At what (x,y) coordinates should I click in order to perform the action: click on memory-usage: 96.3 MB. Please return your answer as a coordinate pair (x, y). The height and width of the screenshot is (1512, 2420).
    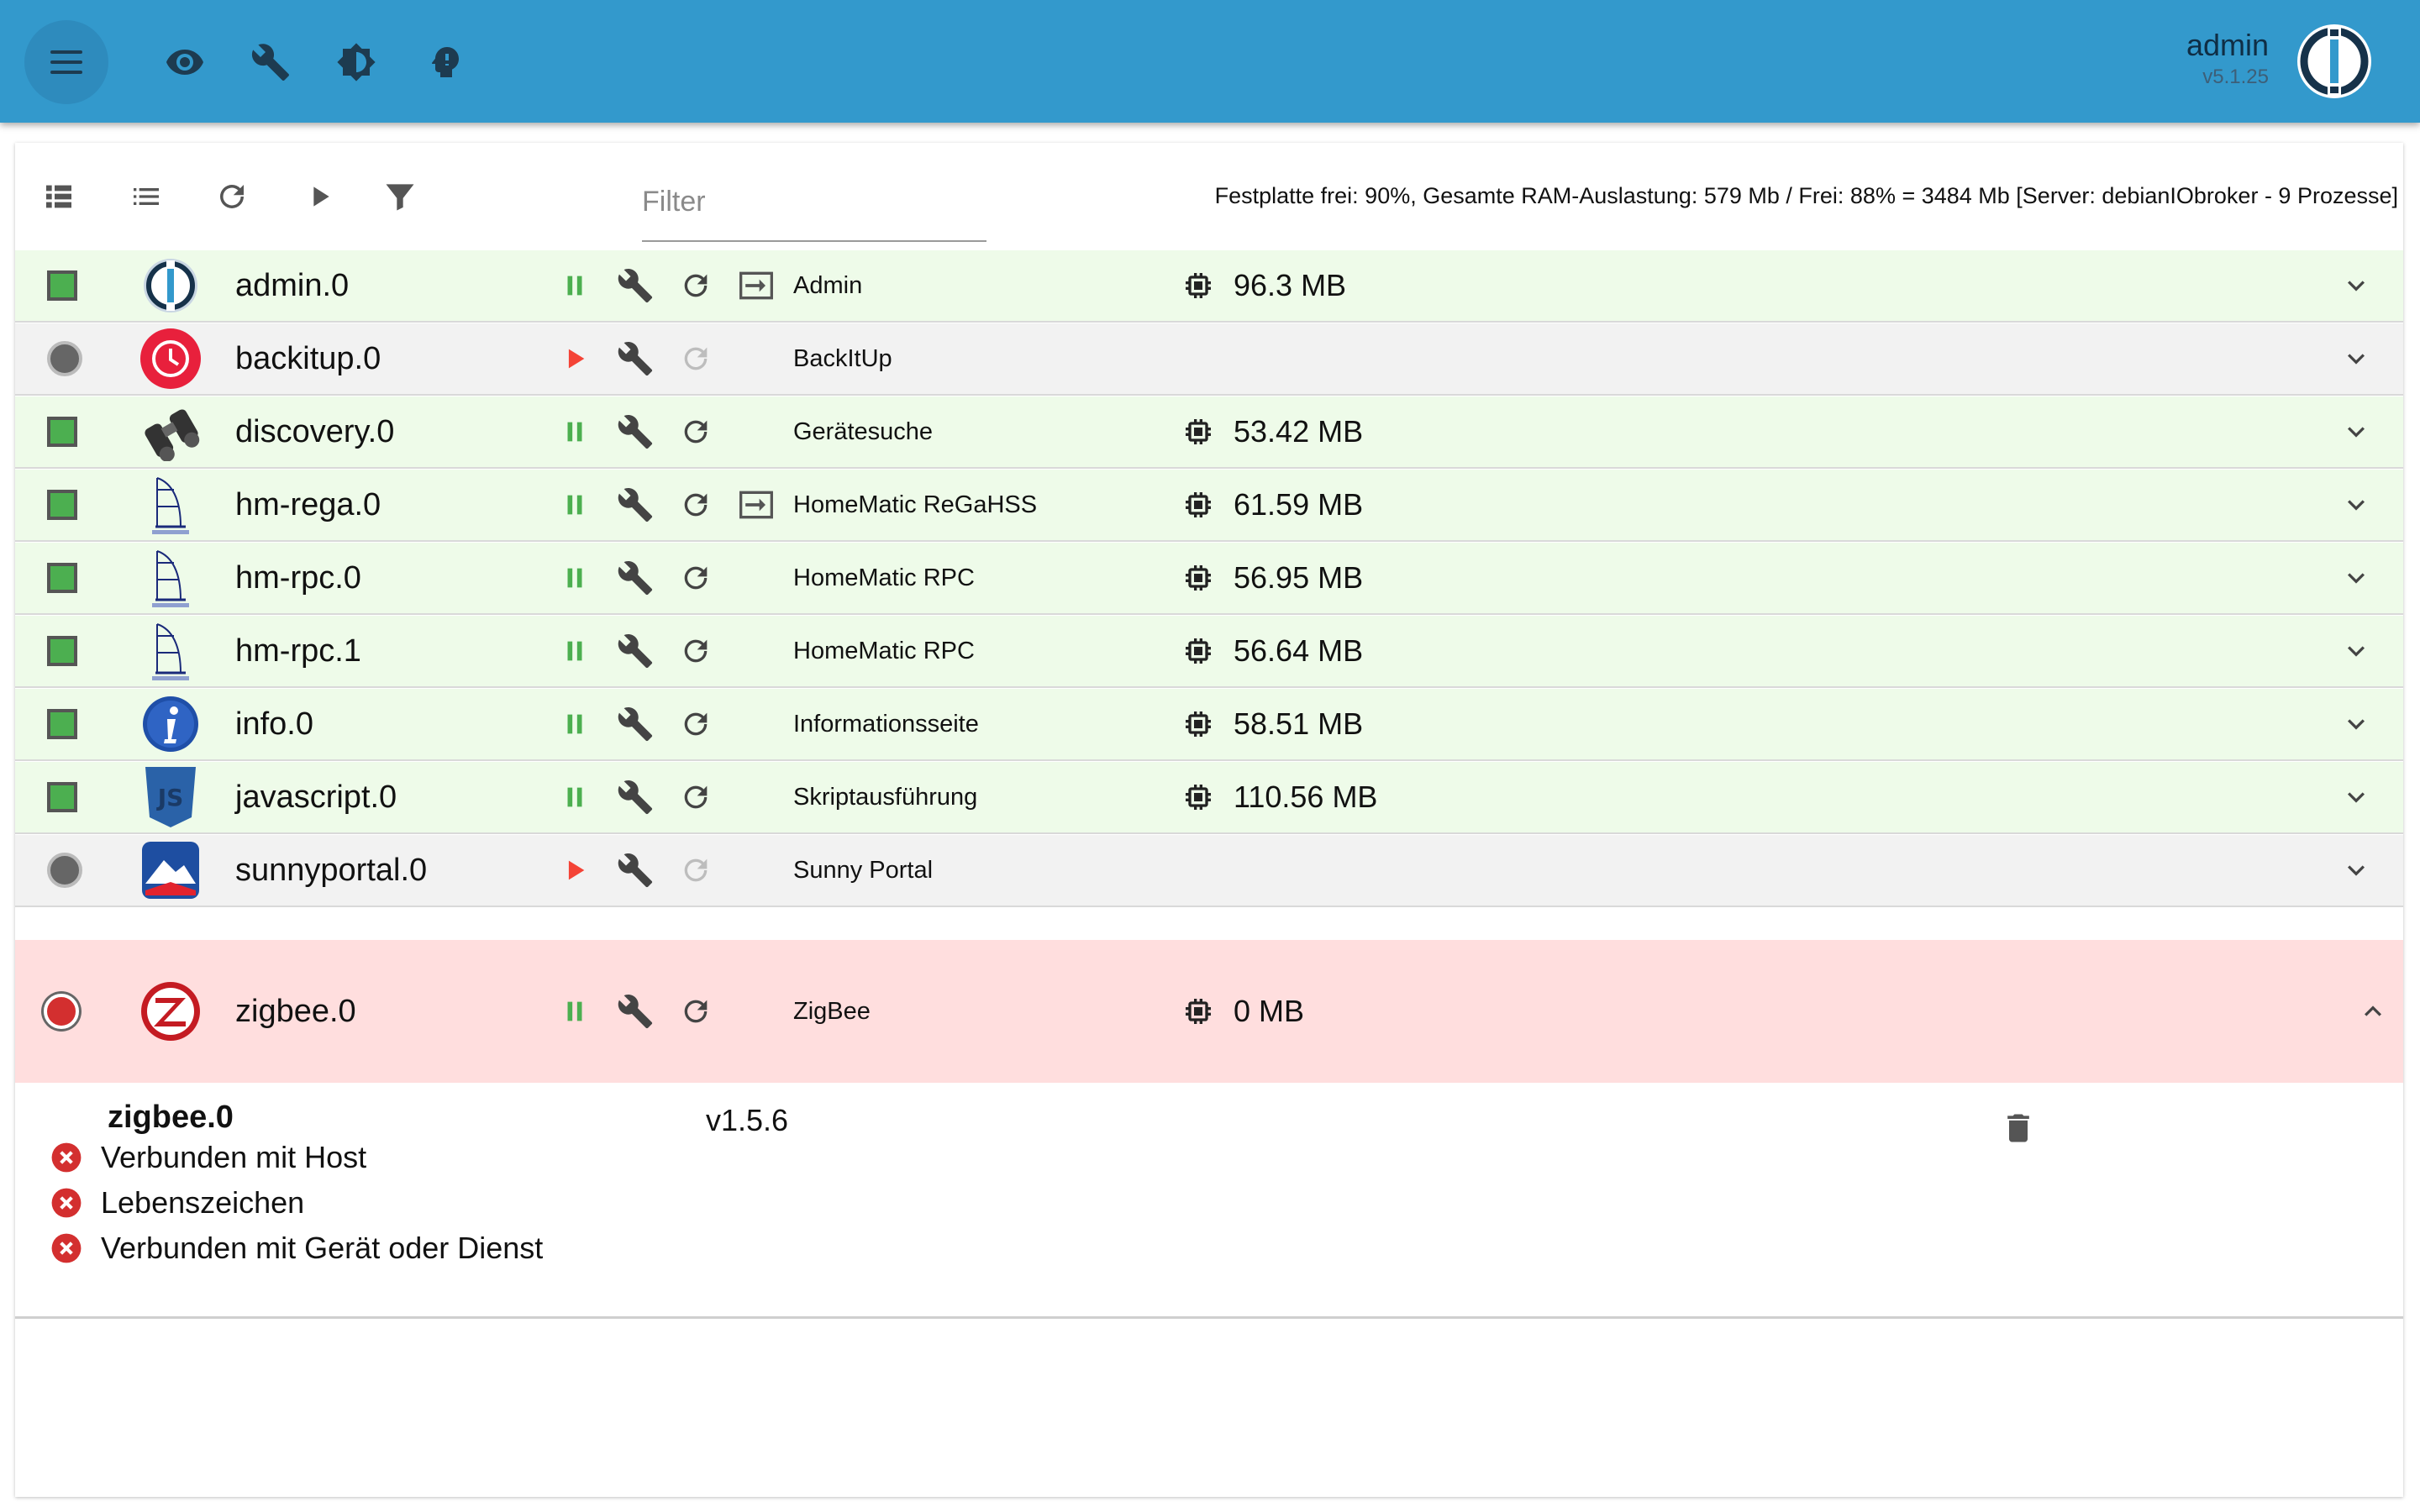
    Looking at the image, I should click on (1290, 285).